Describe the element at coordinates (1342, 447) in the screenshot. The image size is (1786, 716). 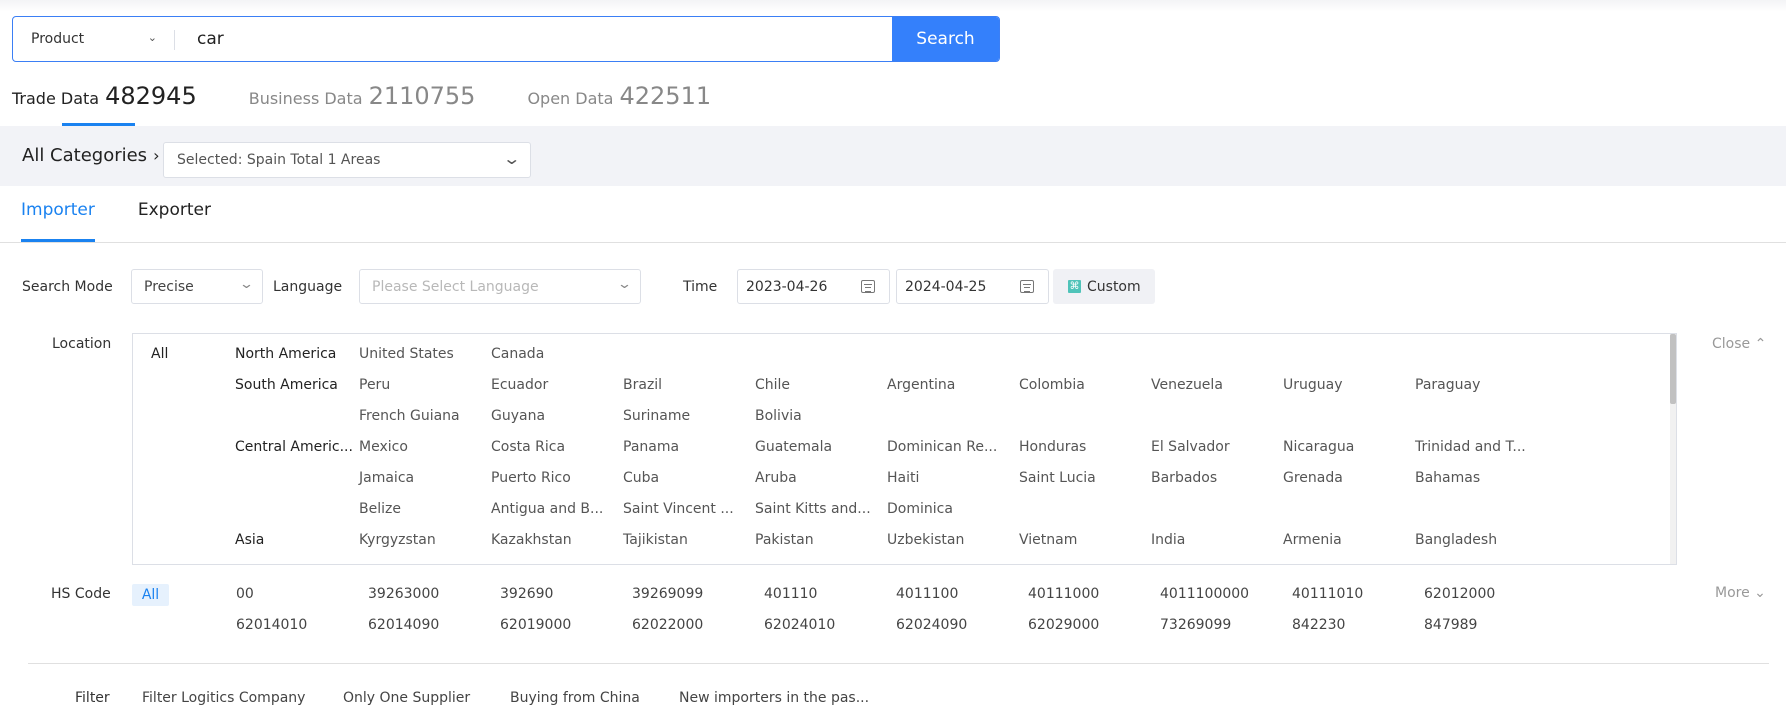
I see `location-country: Nicaragua` at that location.